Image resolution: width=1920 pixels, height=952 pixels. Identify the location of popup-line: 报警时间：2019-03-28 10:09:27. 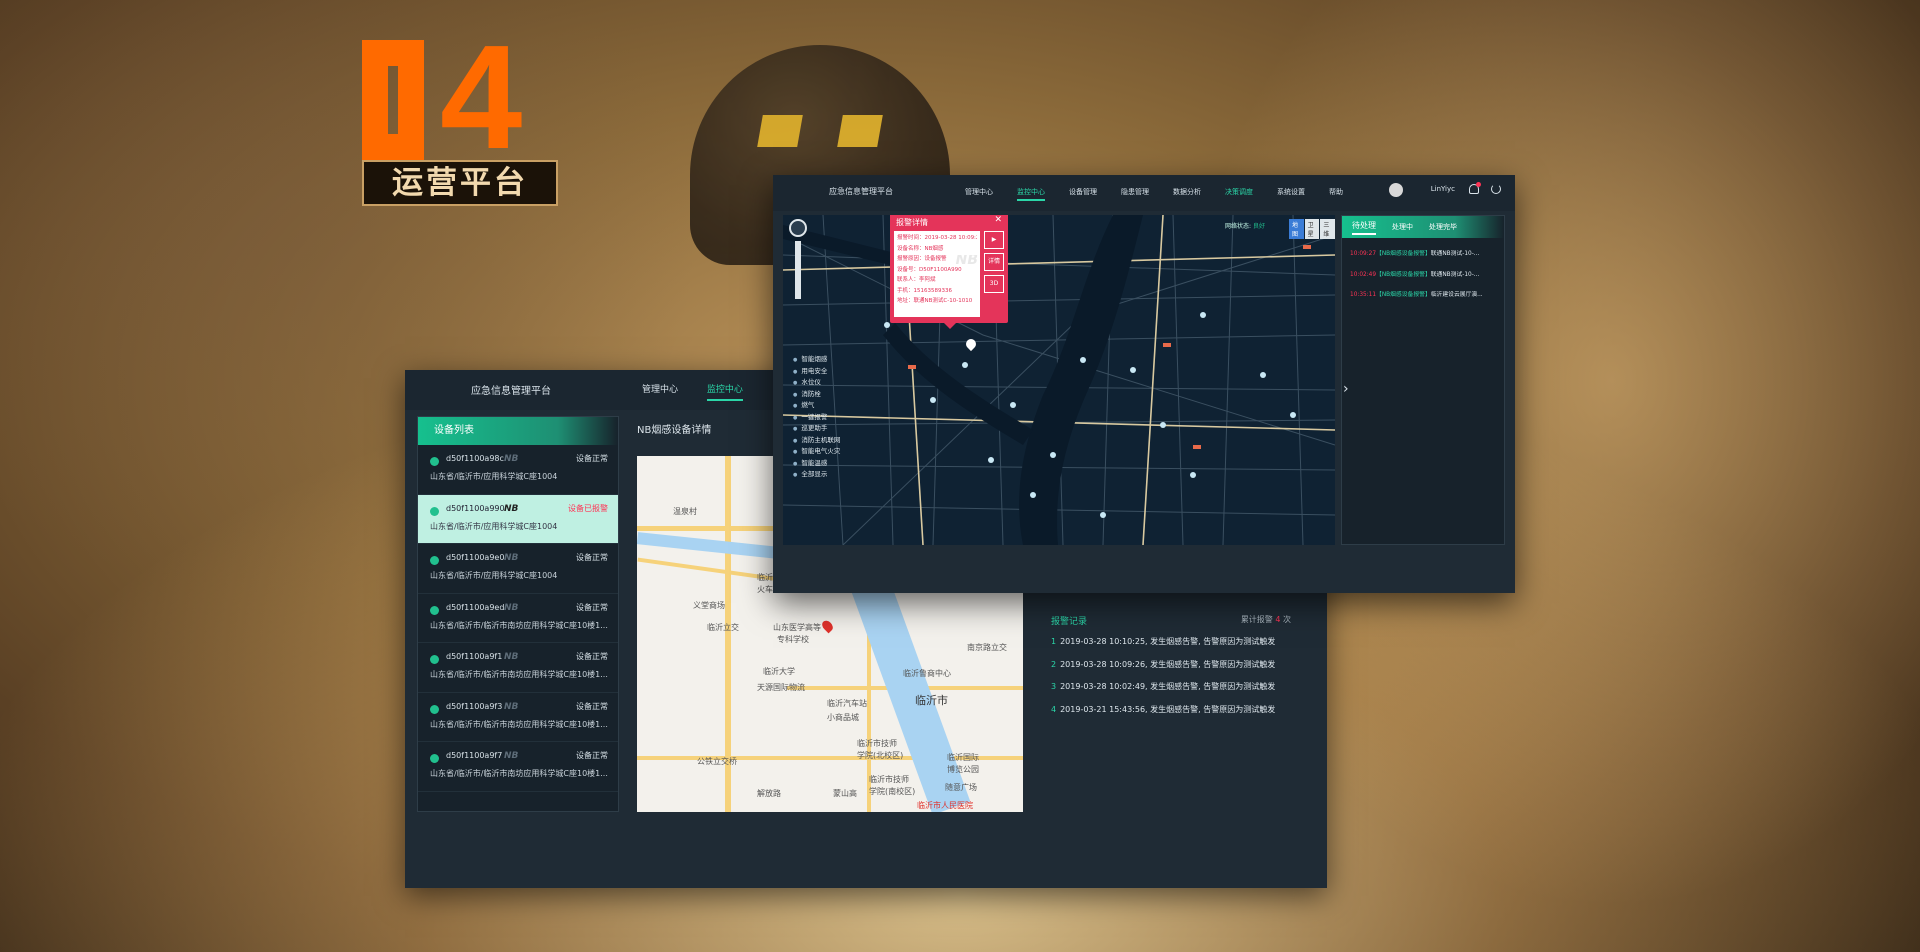
(937, 238).